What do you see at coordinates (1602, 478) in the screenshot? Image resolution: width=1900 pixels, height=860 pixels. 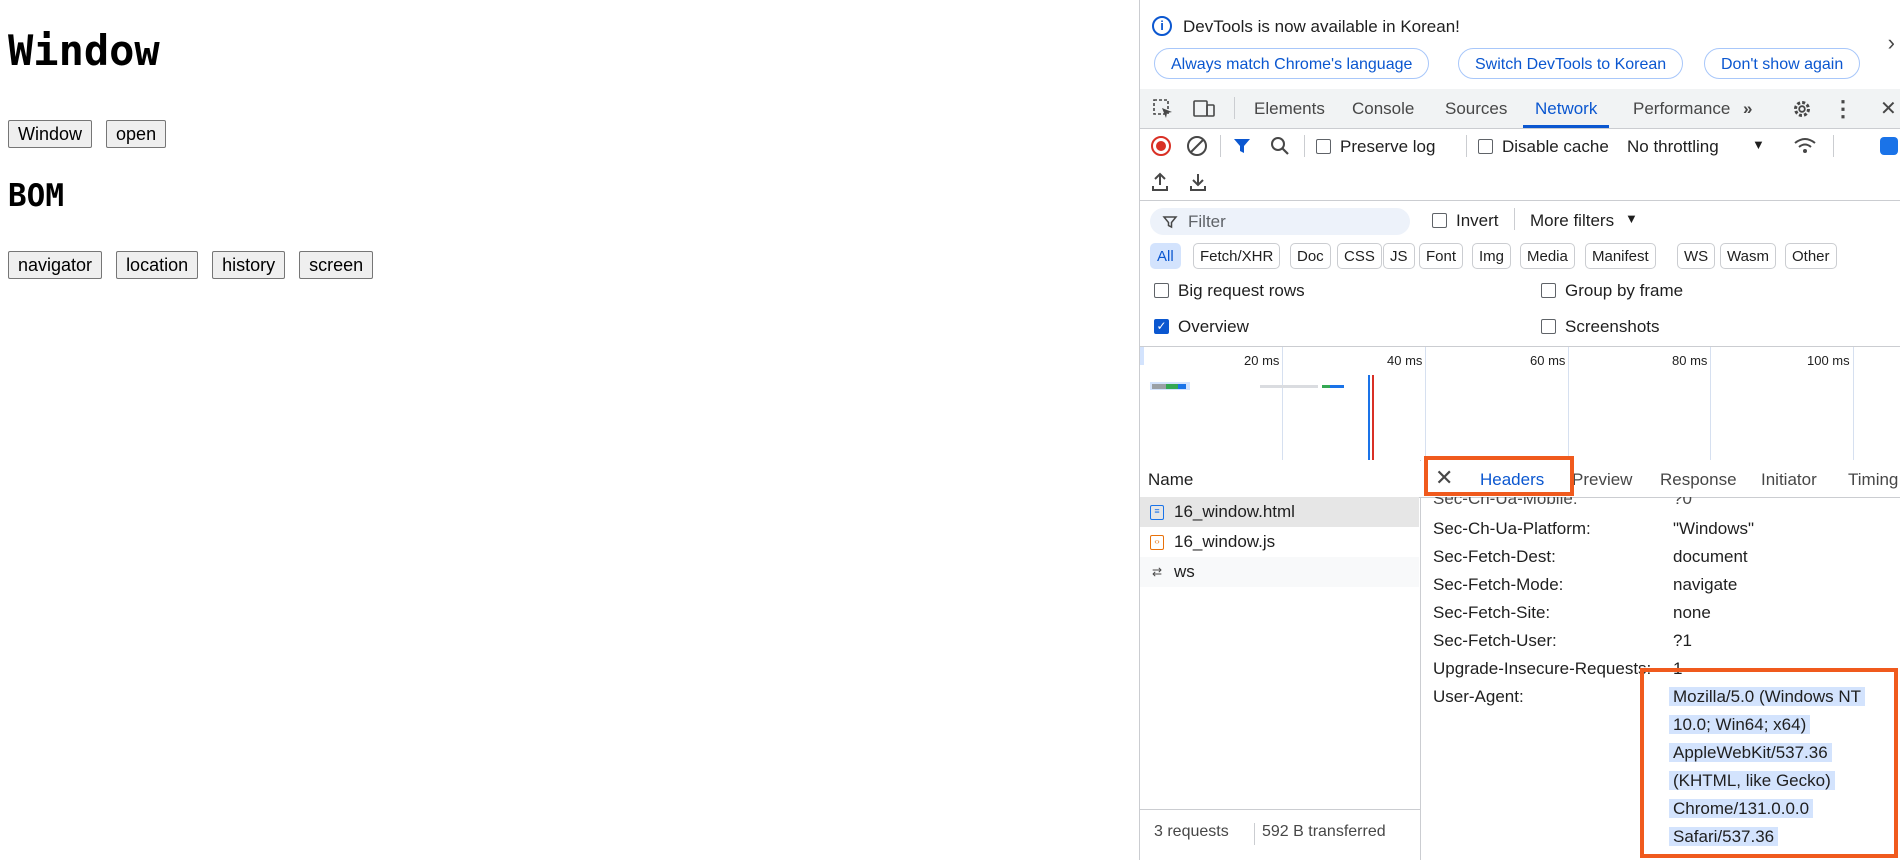 I see `tab-preview: Preview` at bounding box center [1602, 478].